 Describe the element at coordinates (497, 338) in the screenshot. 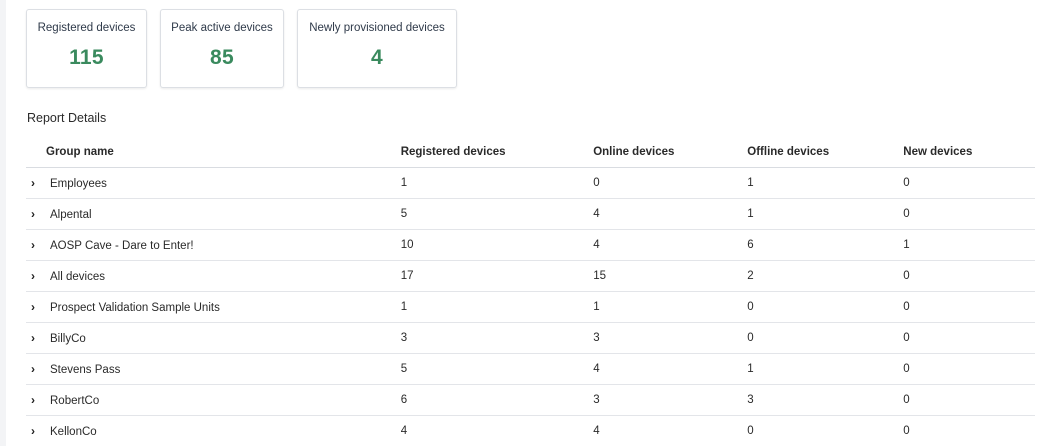

I see `registered-cell: 3` at that location.